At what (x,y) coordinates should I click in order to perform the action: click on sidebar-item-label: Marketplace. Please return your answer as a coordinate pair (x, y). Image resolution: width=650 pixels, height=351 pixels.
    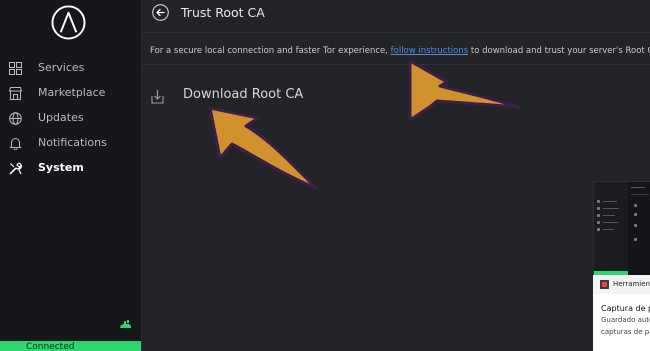
    Looking at the image, I should click on (72, 92).